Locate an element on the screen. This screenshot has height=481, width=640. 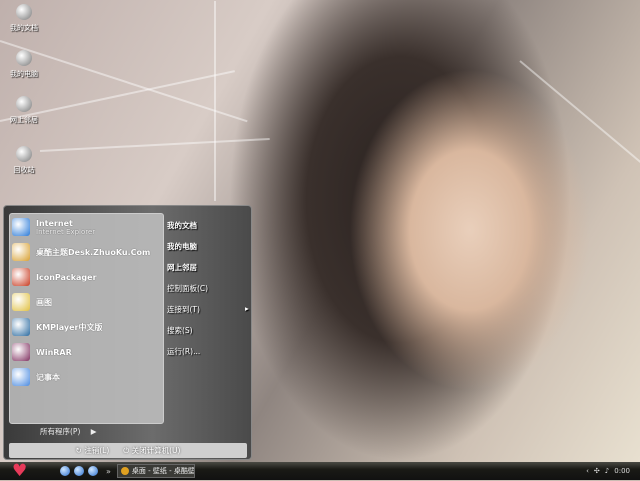
documents-icon is located at coordinates (24, 12).